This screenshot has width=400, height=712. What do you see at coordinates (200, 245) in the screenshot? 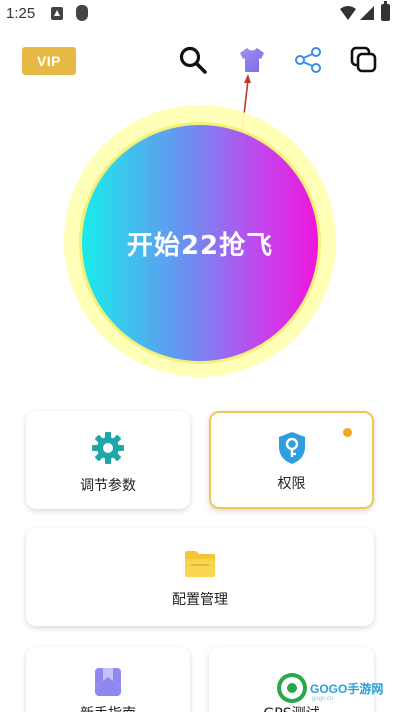
I see `start-button-label: 开始22抢飞` at bounding box center [200, 245].